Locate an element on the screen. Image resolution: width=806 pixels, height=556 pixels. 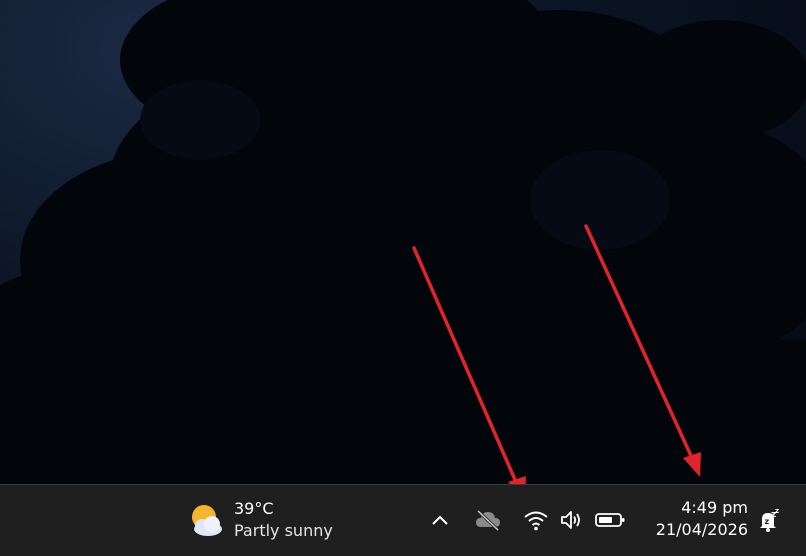
battery-icon is located at coordinates (610, 520).